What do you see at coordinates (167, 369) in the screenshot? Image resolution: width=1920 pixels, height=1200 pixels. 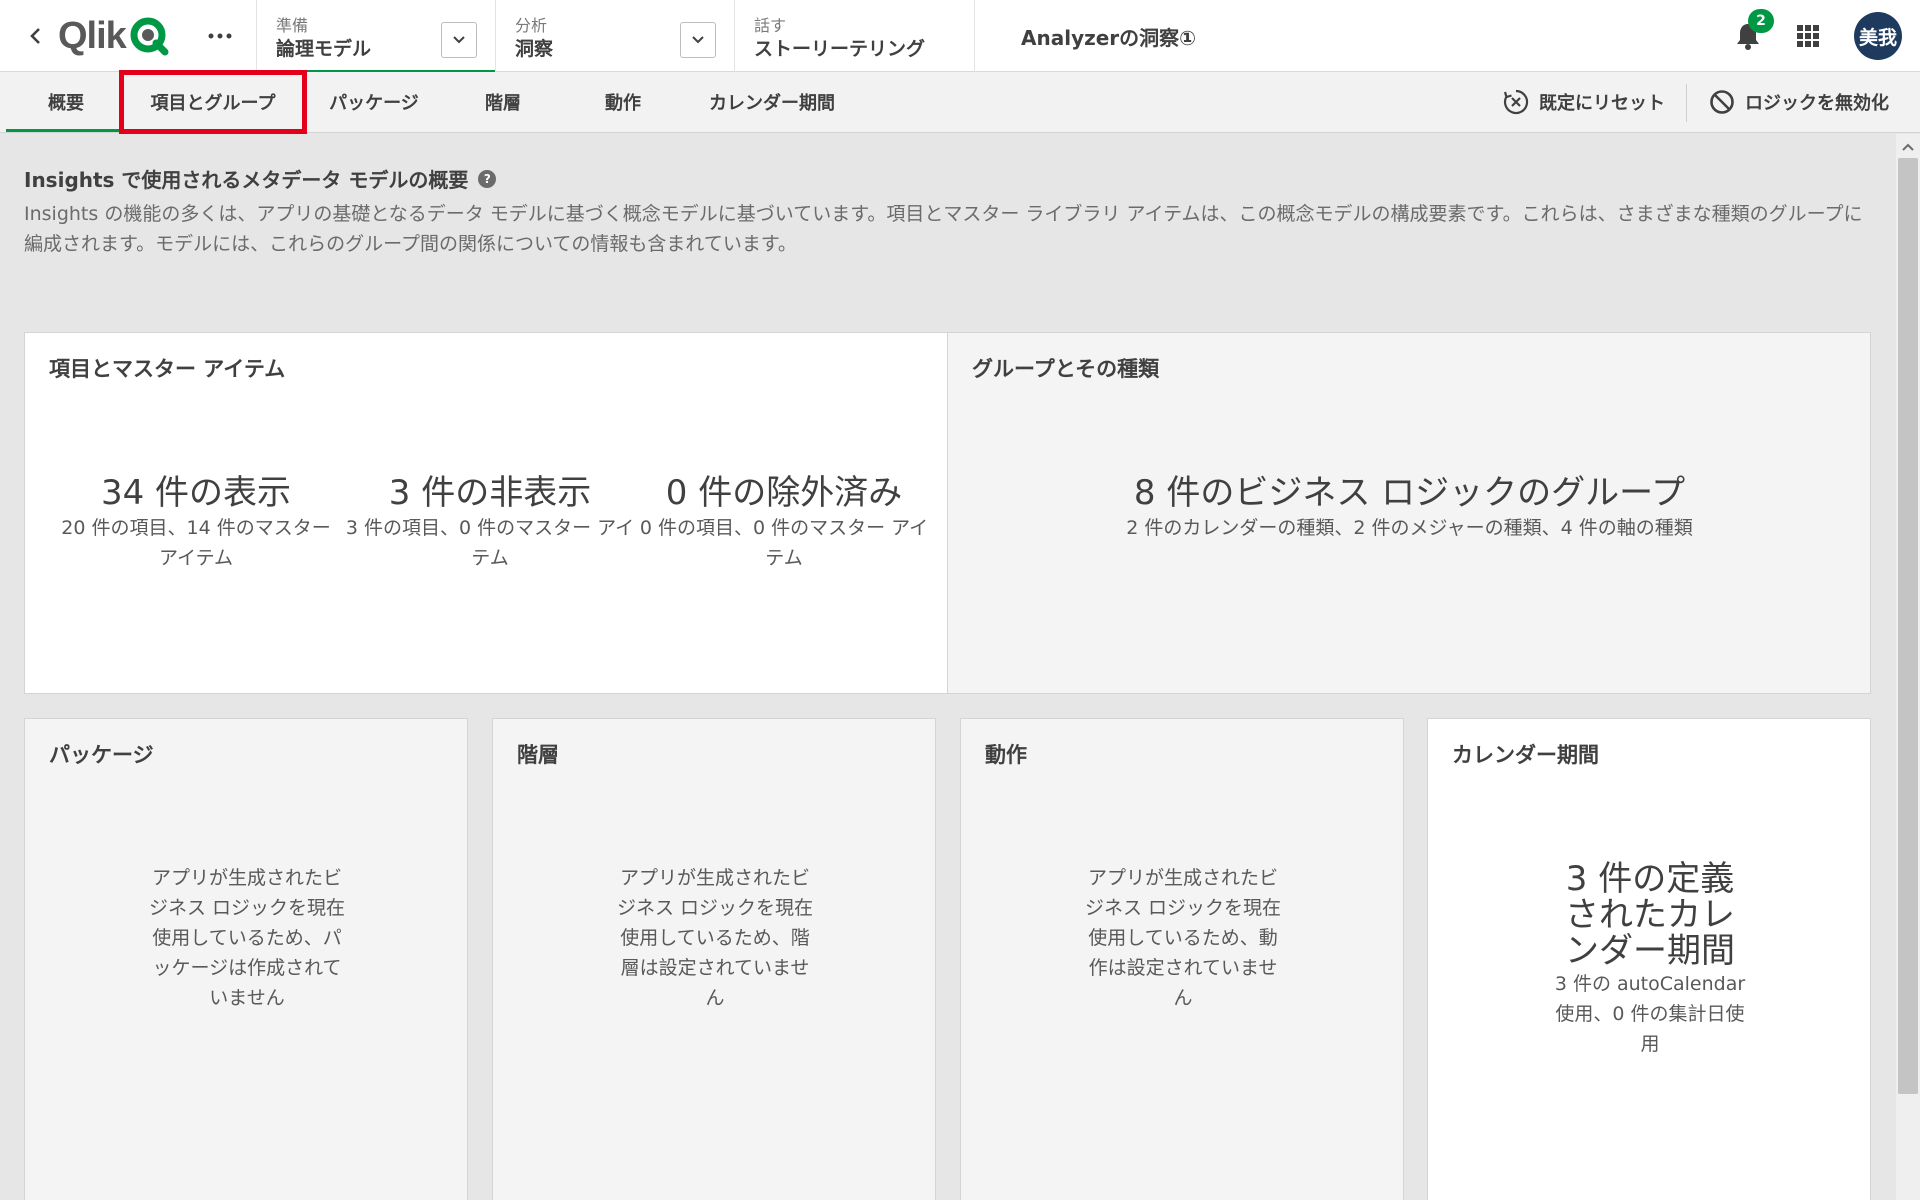 I see `card-title: 項目とマスター アイテム` at bounding box center [167, 369].